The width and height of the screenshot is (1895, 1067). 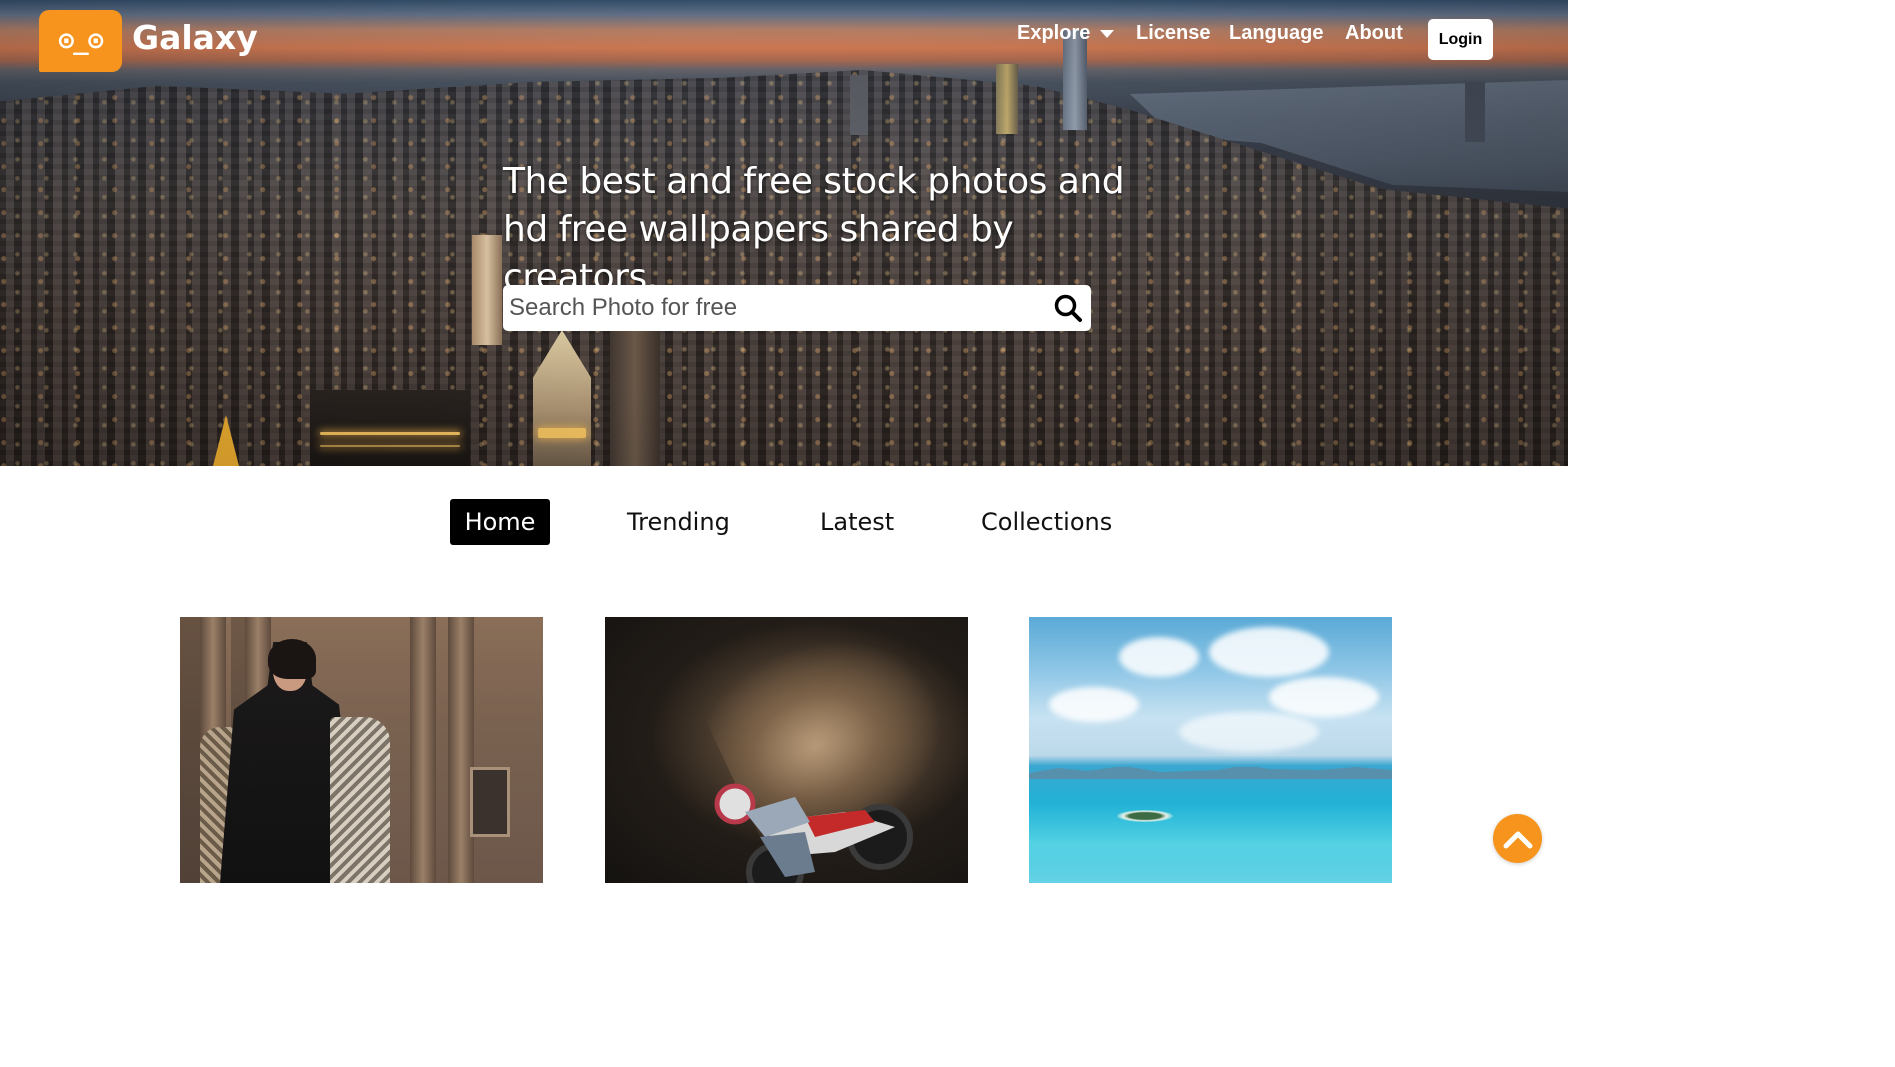 I want to click on nav-explore-label: Explore, so click(x=1054, y=33).